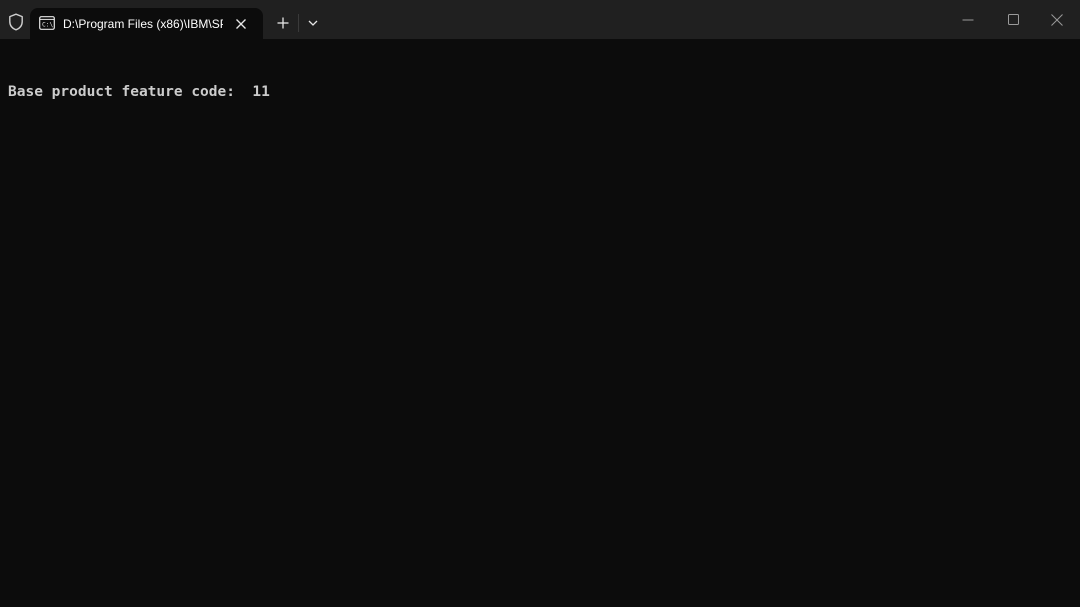 Image resolution: width=1080 pixels, height=607 pixels. I want to click on title-bar: C:\ D:\Program Files (x86)\IBM\SPSS, so click(540, 19).